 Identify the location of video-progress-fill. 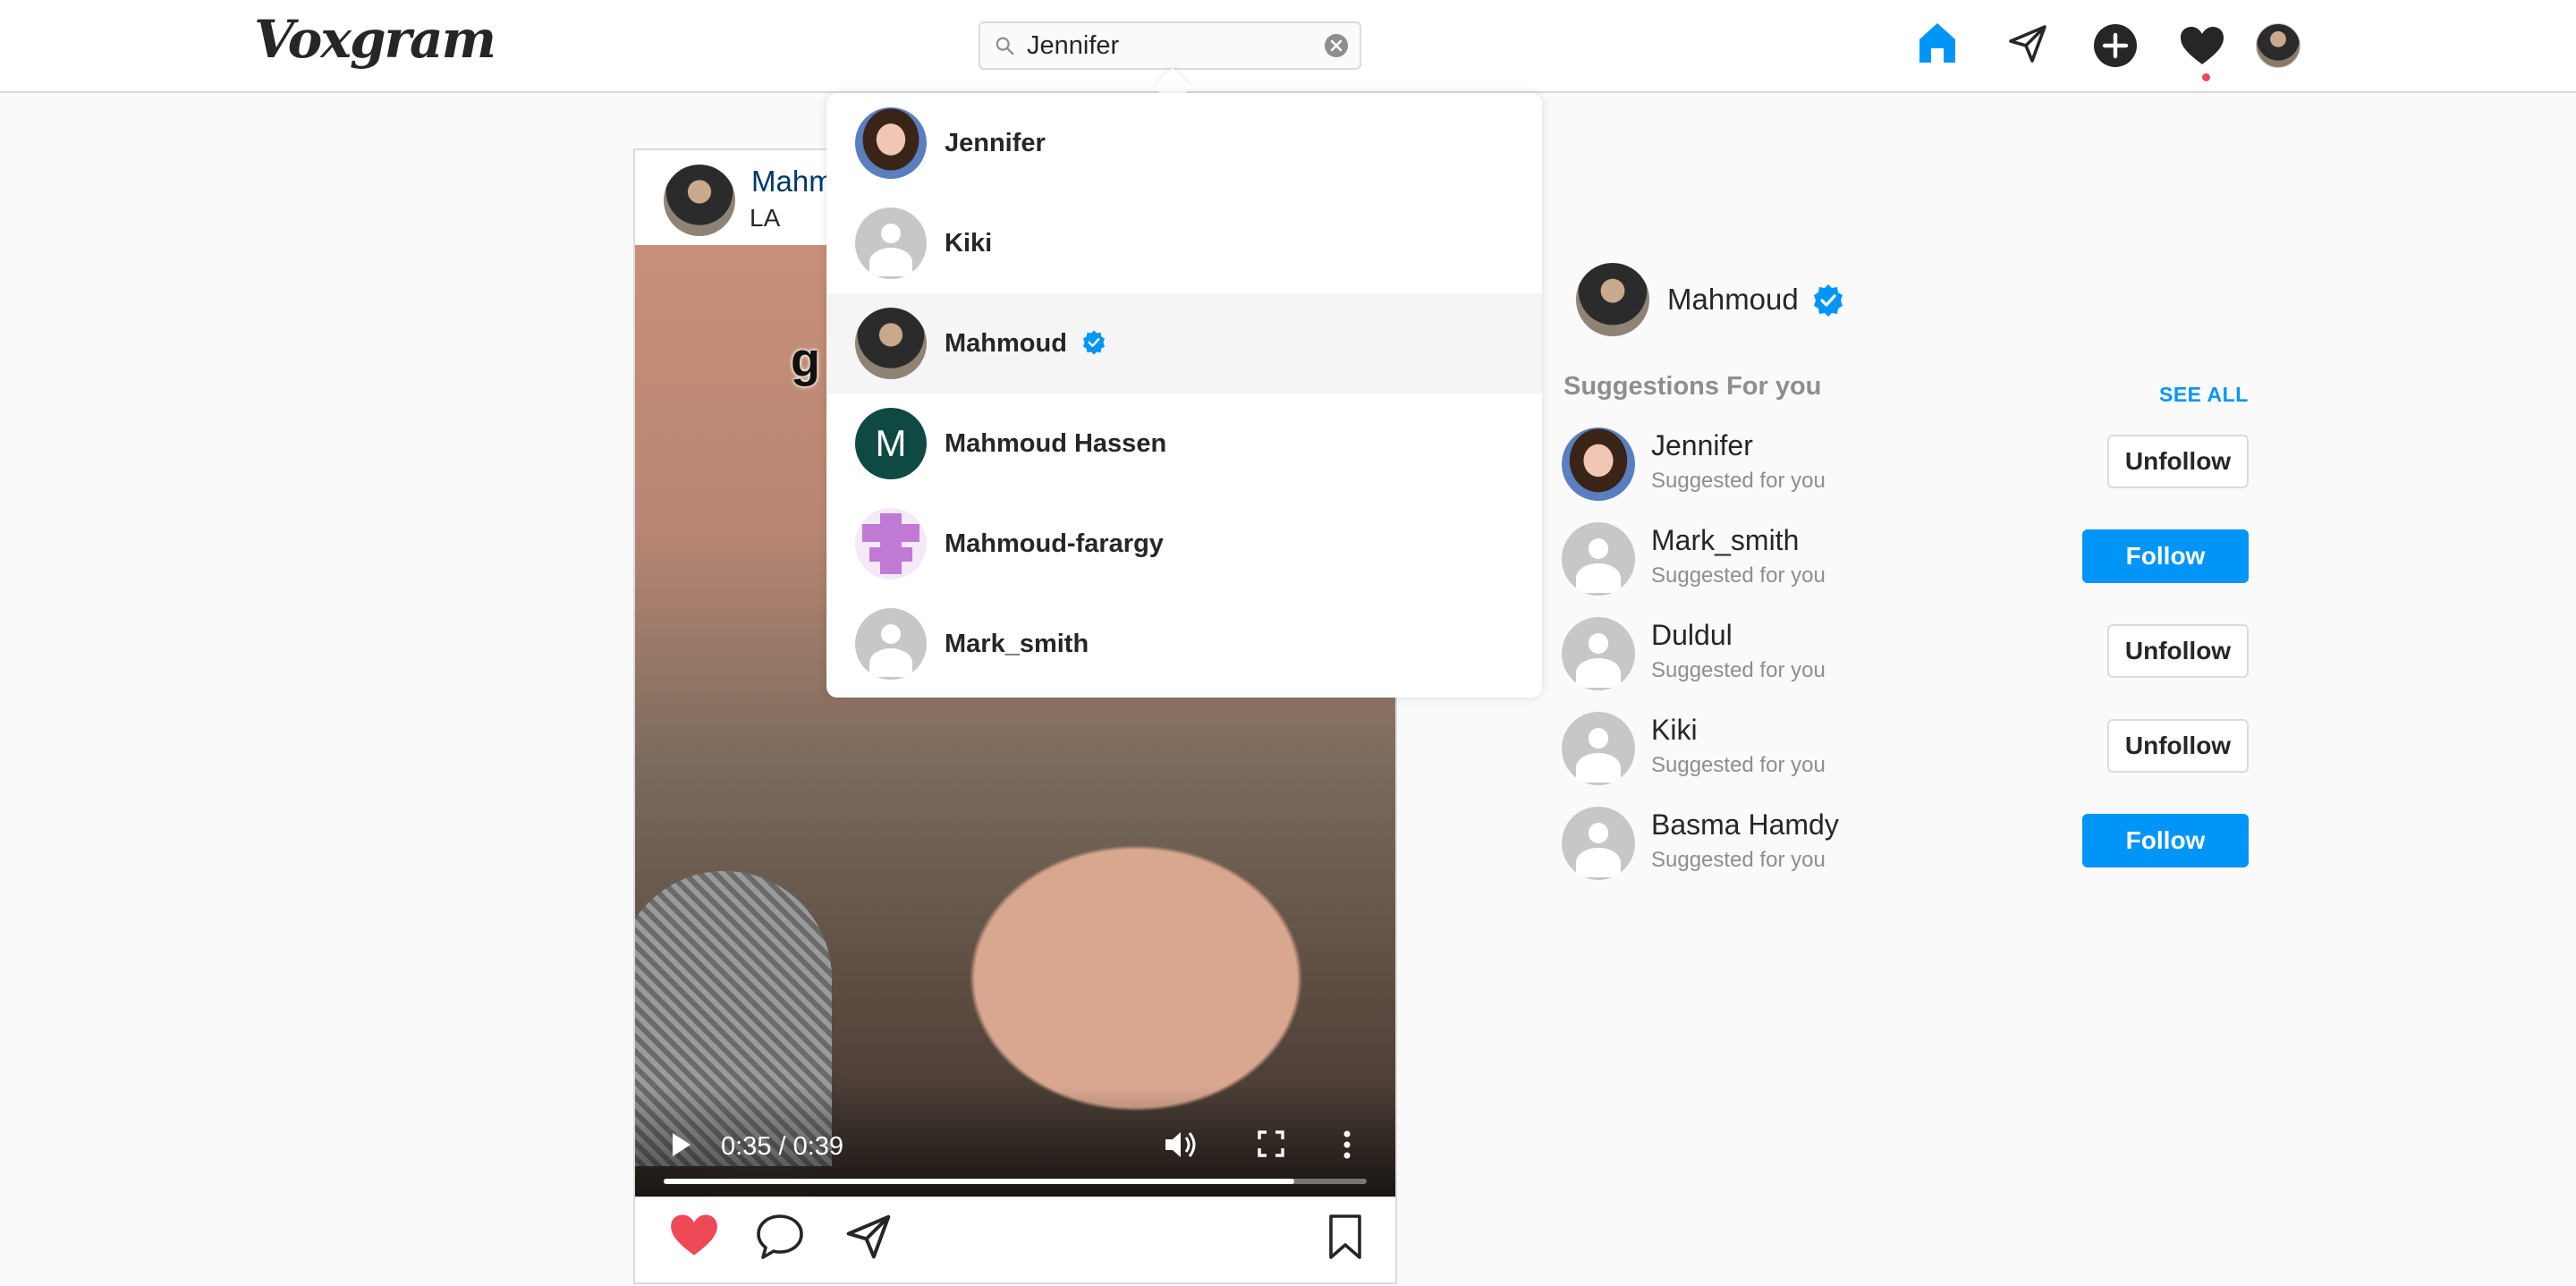
(979, 1181).